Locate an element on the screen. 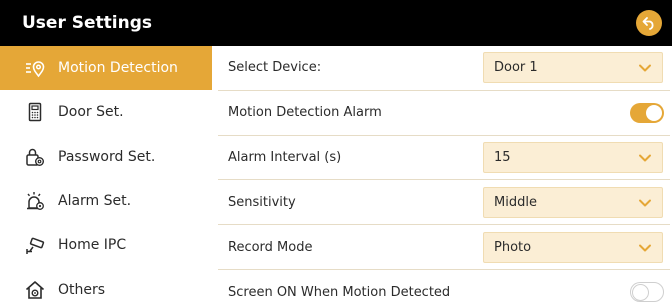 This screenshot has height=308, width=672. sensitivity-row: Sensitivity Middle is located at coordinates (444, 203).